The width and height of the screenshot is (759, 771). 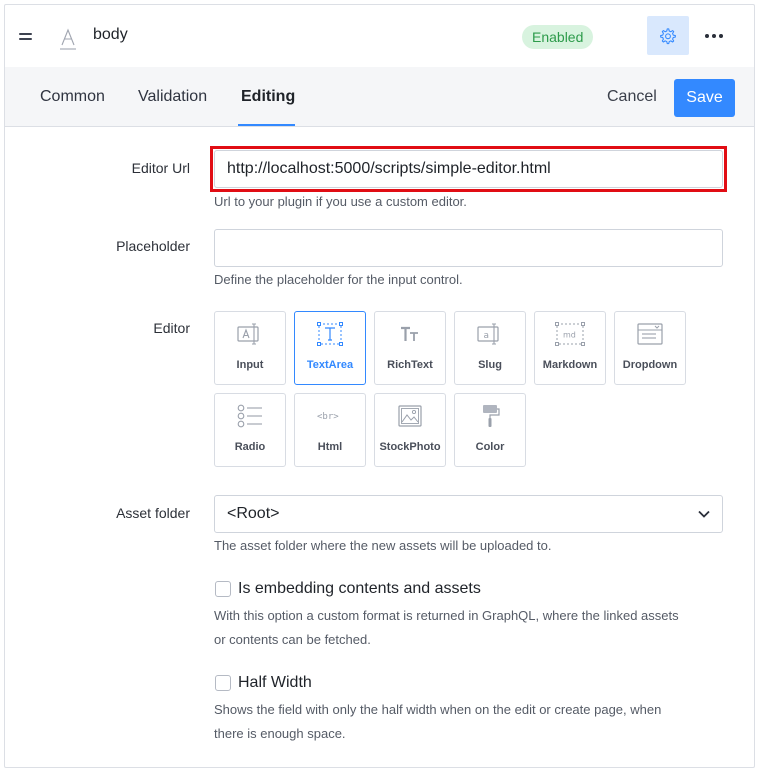 I want to click on editor-option-radio: Radio, so click(x=250, y=430).